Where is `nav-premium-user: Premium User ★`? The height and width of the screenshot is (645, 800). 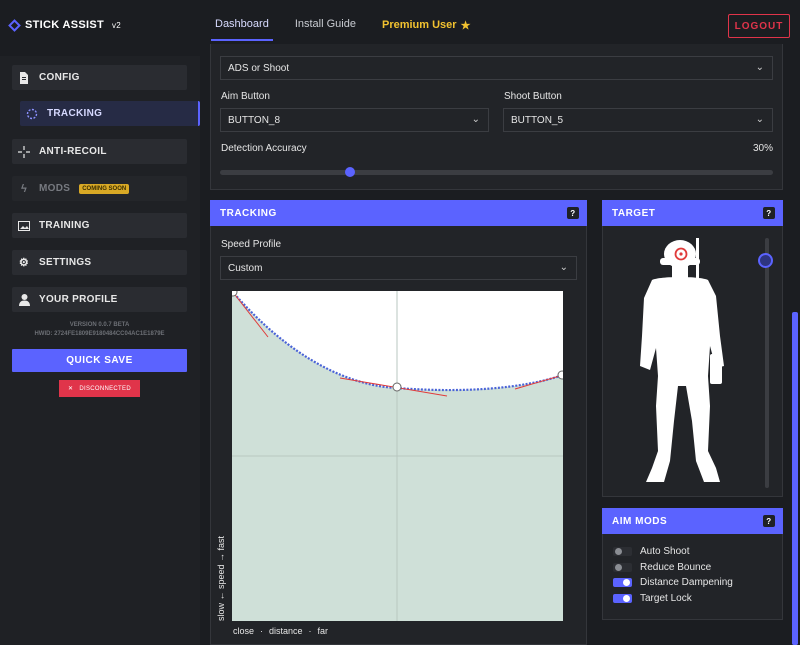
nav-premium-user: Premium User ★ is located at coordinates (426, 29).